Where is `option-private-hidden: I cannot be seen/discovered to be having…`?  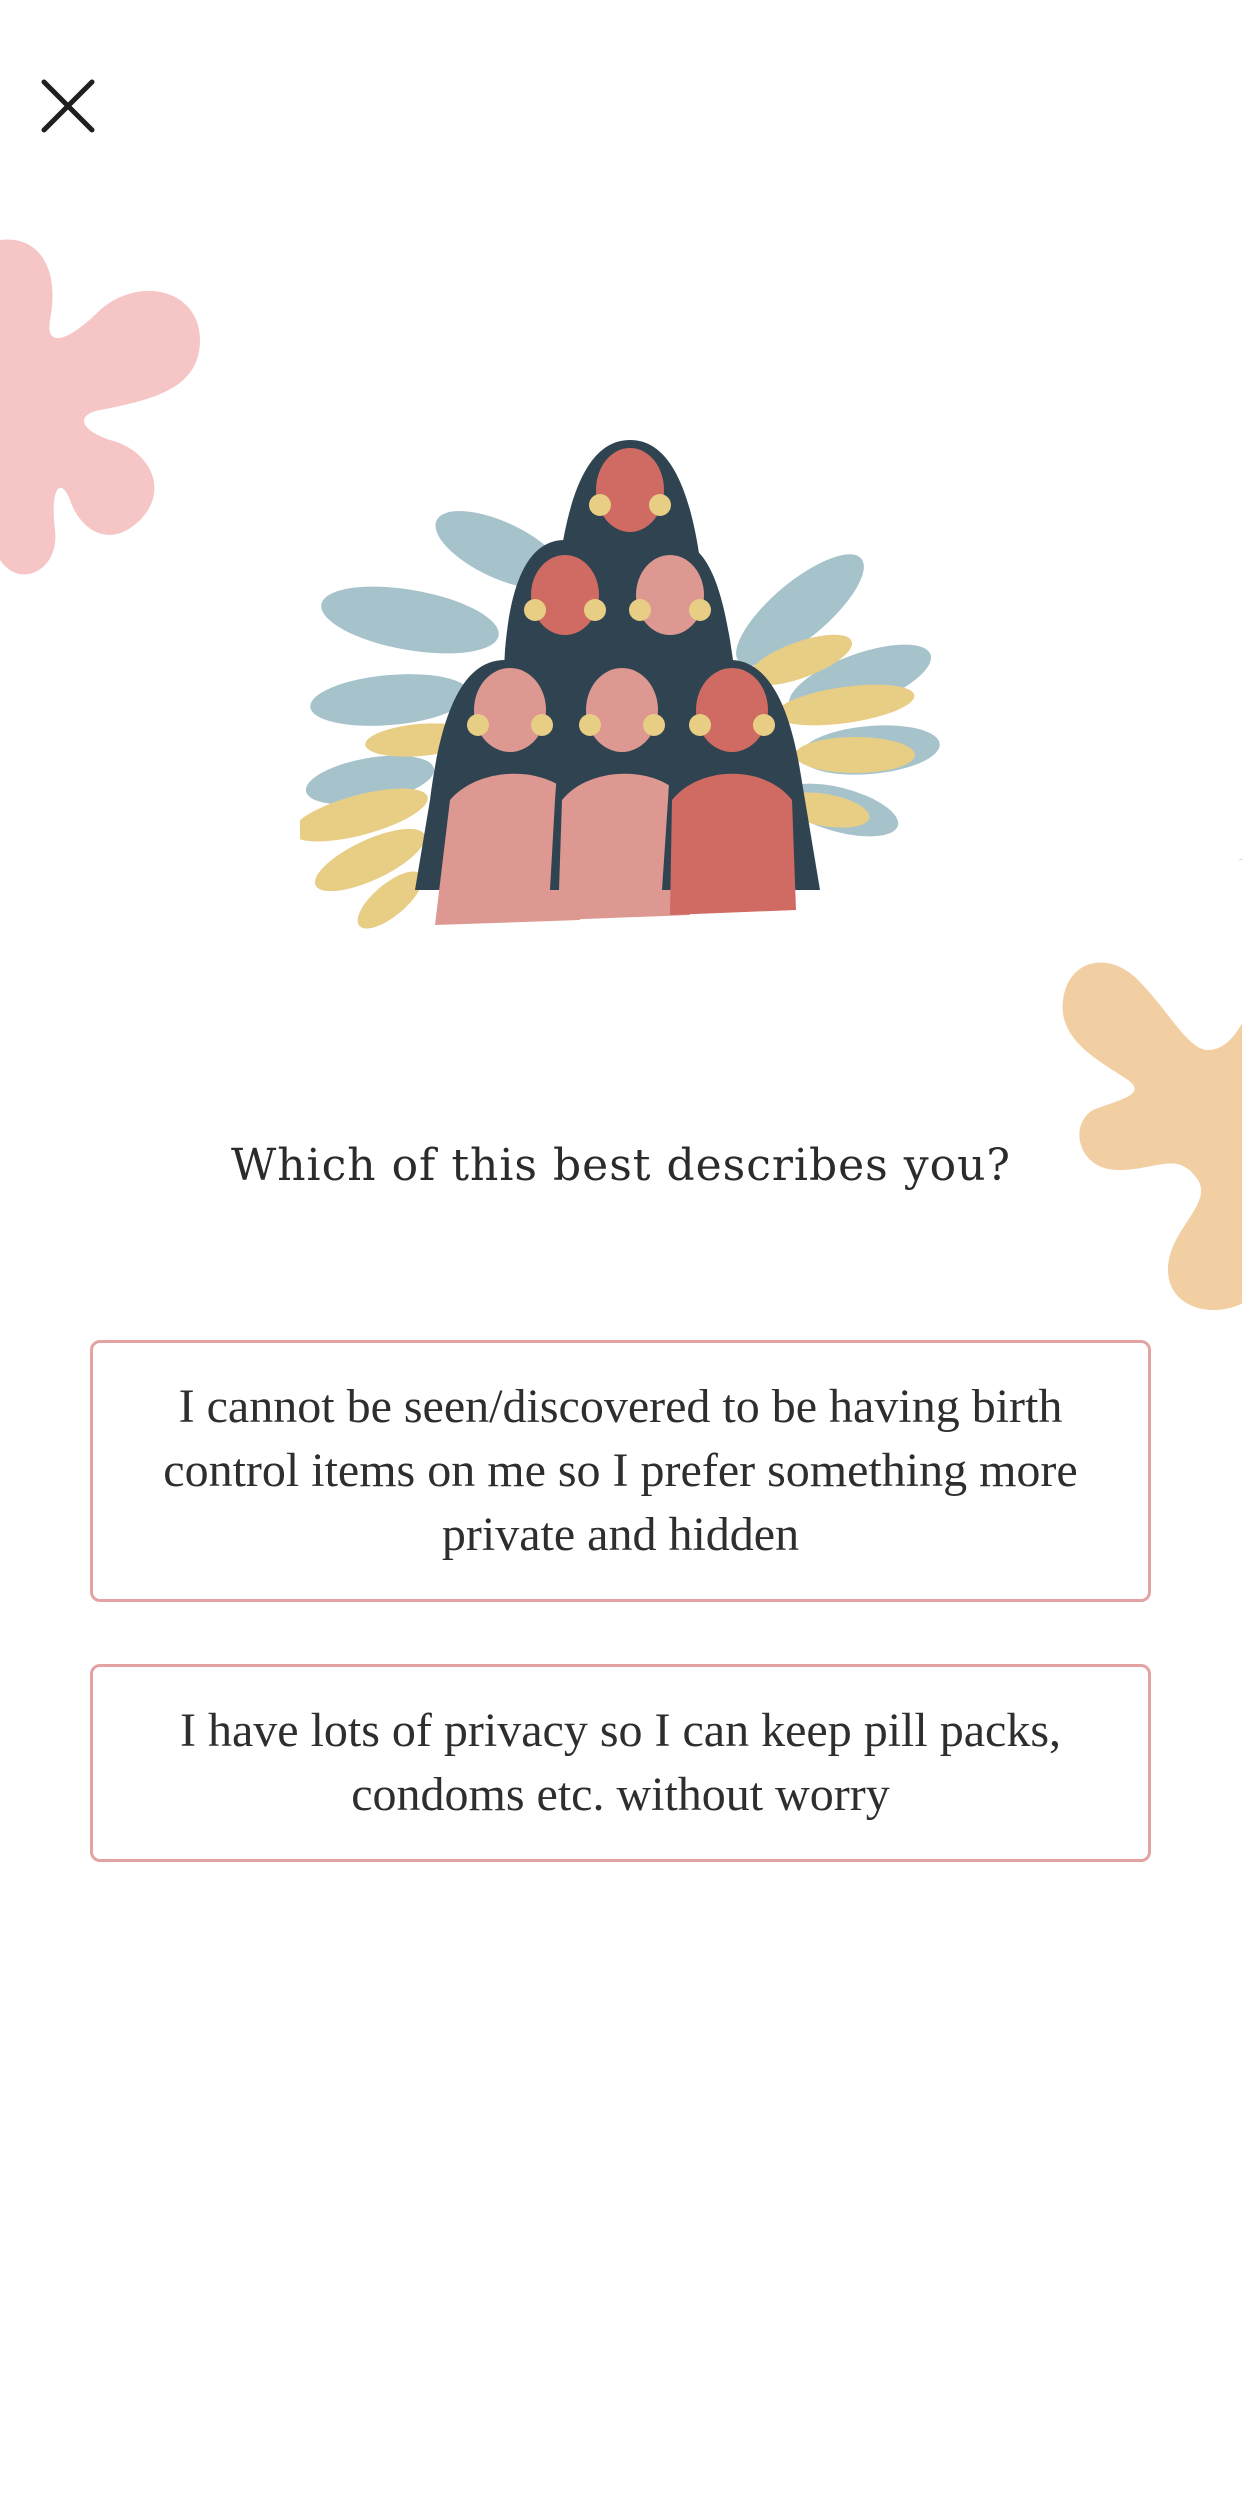 option-private-hidden: I cannot be seen/discovered to be having… is located at coordinates (620, 1471).